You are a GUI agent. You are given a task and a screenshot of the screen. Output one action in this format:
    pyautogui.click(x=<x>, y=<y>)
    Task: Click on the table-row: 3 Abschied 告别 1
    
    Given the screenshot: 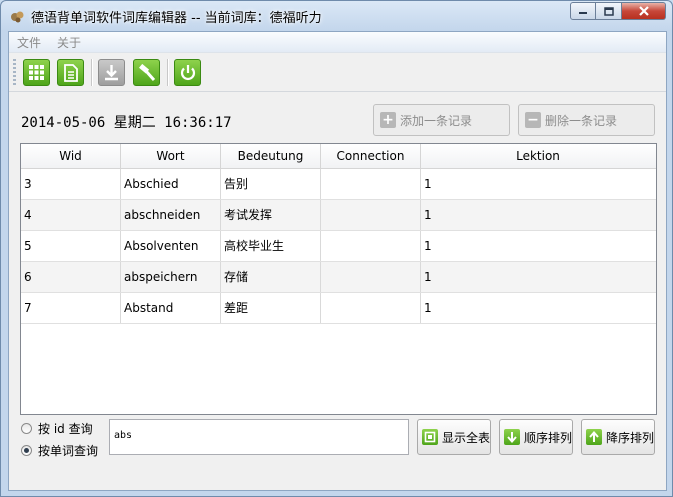 What is the action you would take?
    pyautogui.click(x=338, y=184)
    